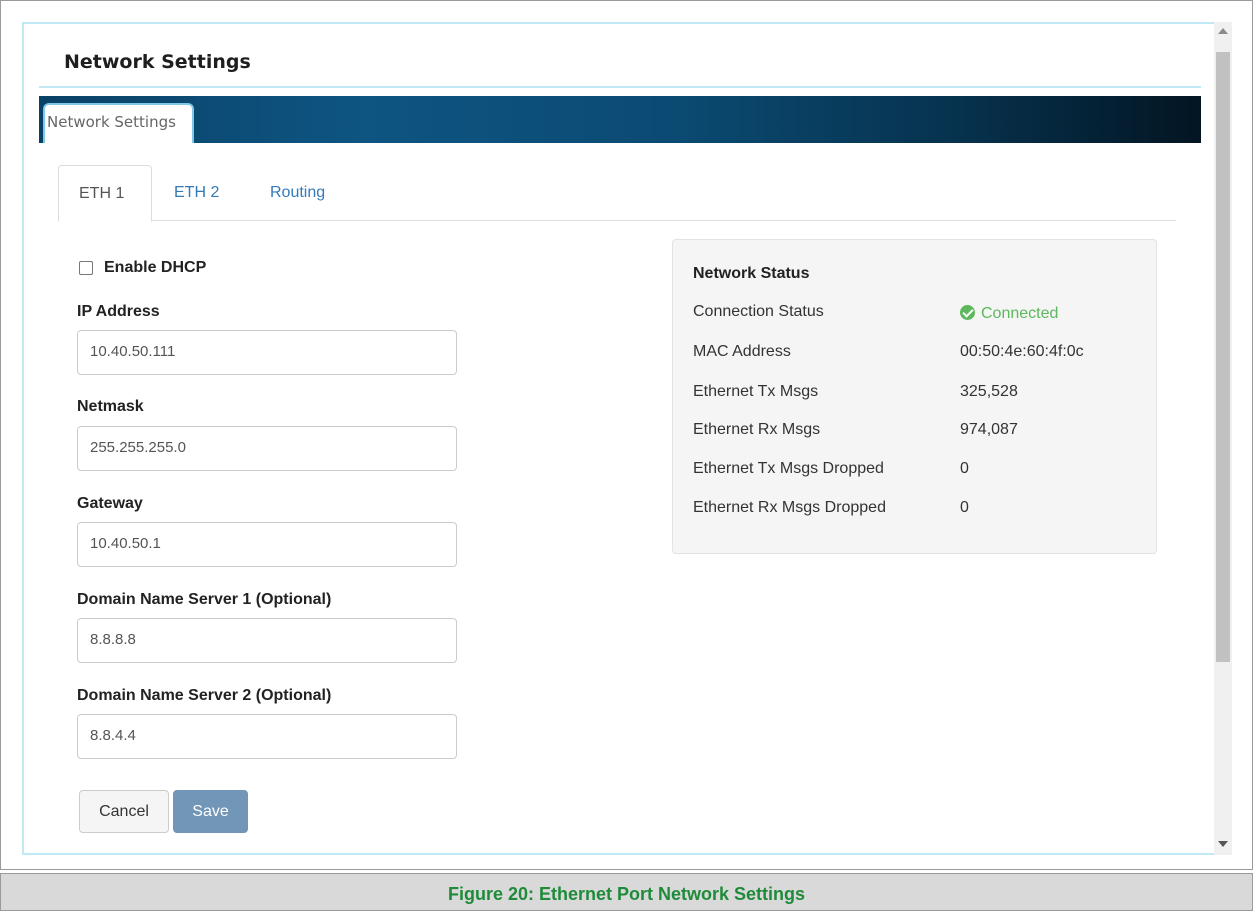 The image size is (1253, 911). I want to click on dns1-input: 8.8.8.8, so click(267, 640).